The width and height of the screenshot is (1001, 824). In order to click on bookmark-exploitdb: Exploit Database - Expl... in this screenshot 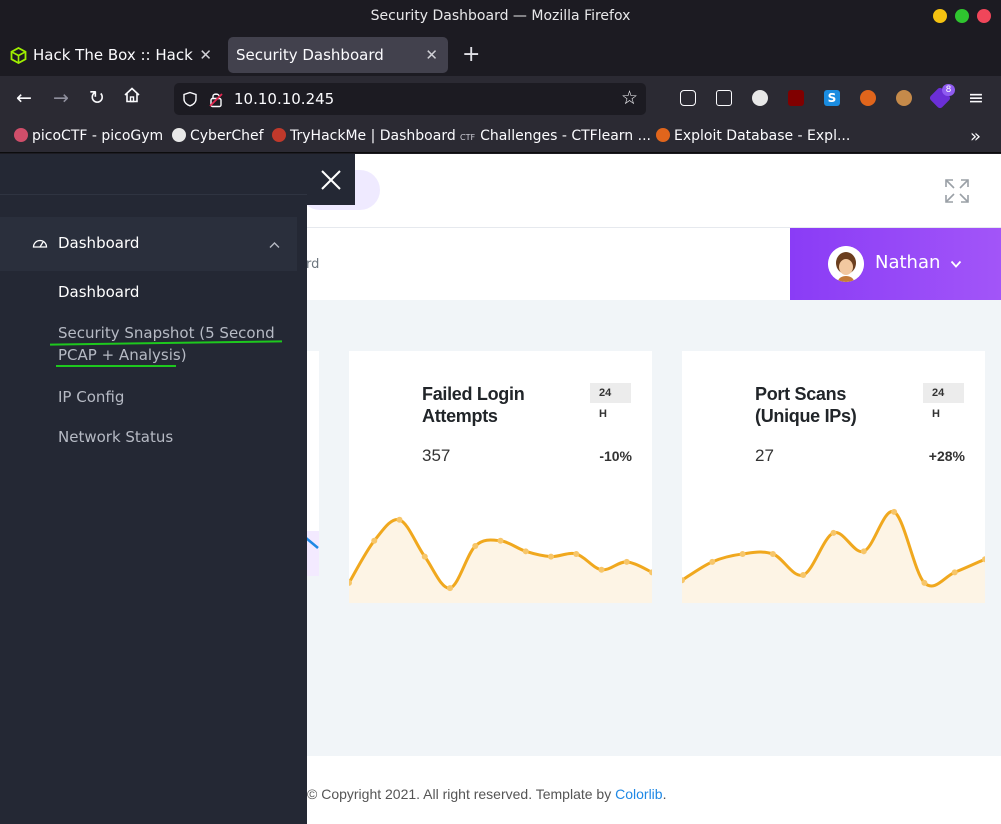, I will do `click(753, 136)`.